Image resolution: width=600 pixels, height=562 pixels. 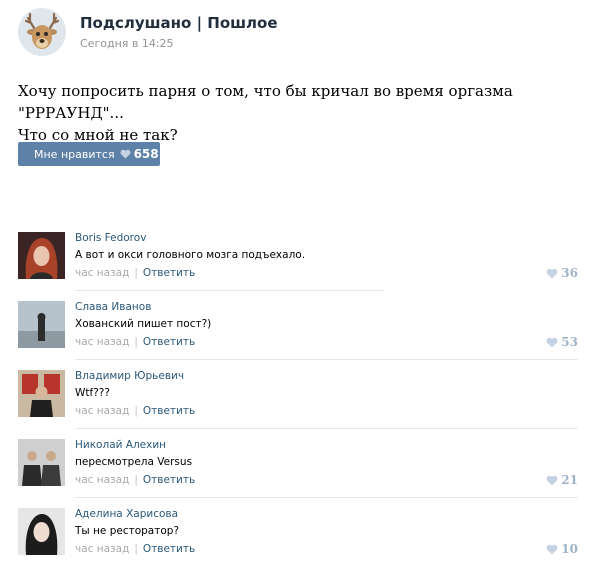 I want to click on like-count: 658, so click(x=146, y=154).